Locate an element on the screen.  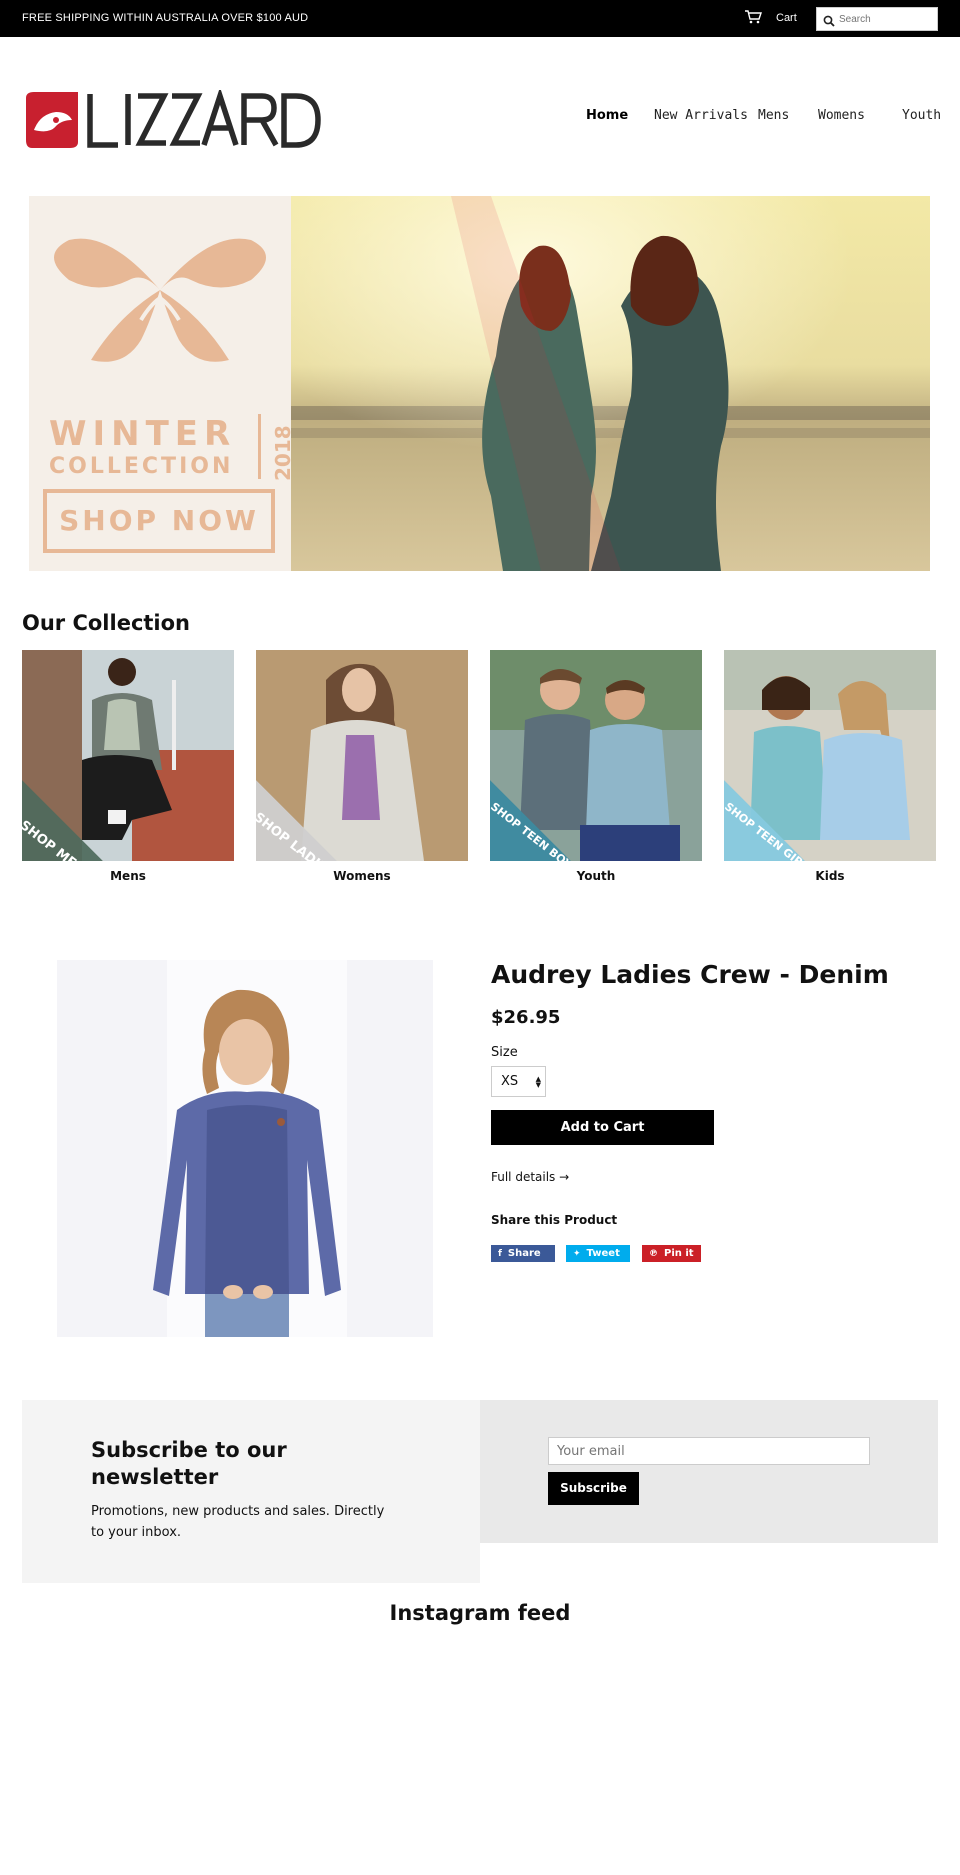
subscribe-button: Subscribe is located at coordinates (593, 1488).